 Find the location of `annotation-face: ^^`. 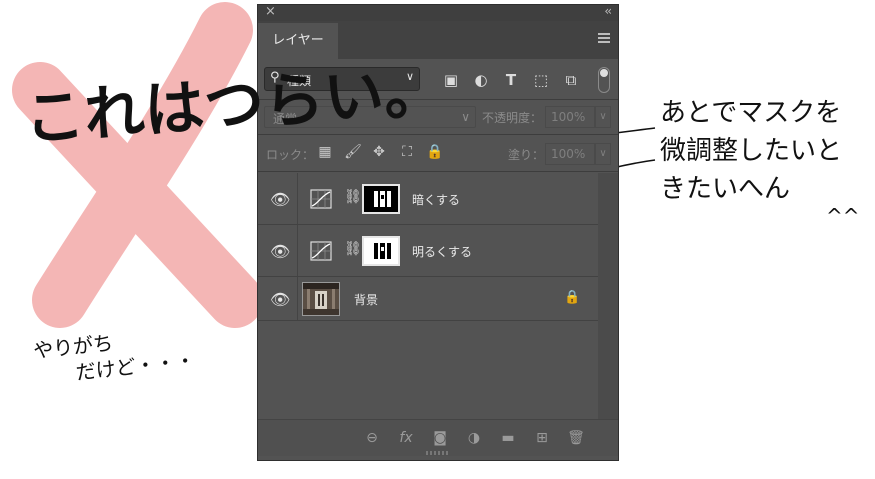

annotation-face: ^^ is located at coordinates (843, 216).